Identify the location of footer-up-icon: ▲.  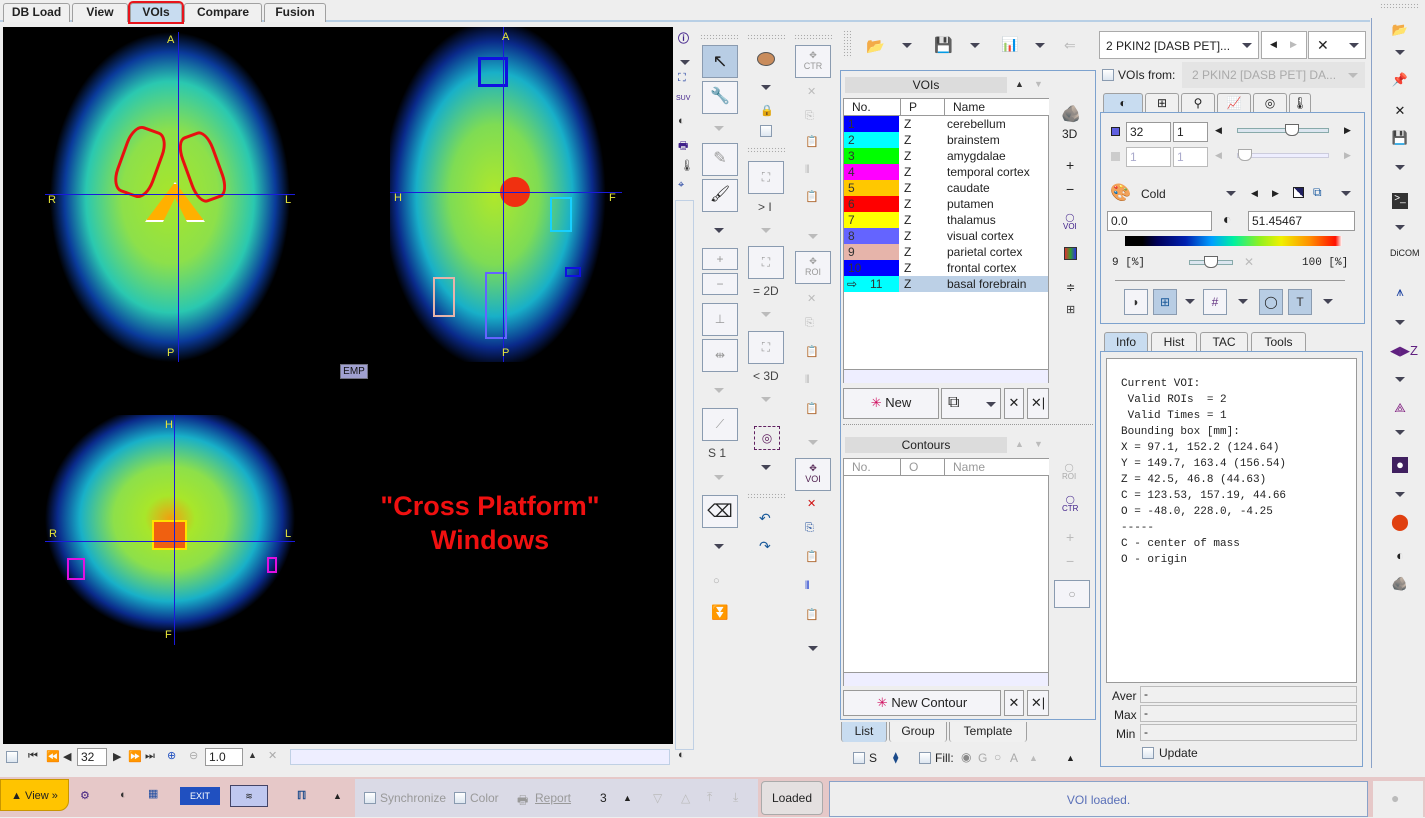
(1070, 758).